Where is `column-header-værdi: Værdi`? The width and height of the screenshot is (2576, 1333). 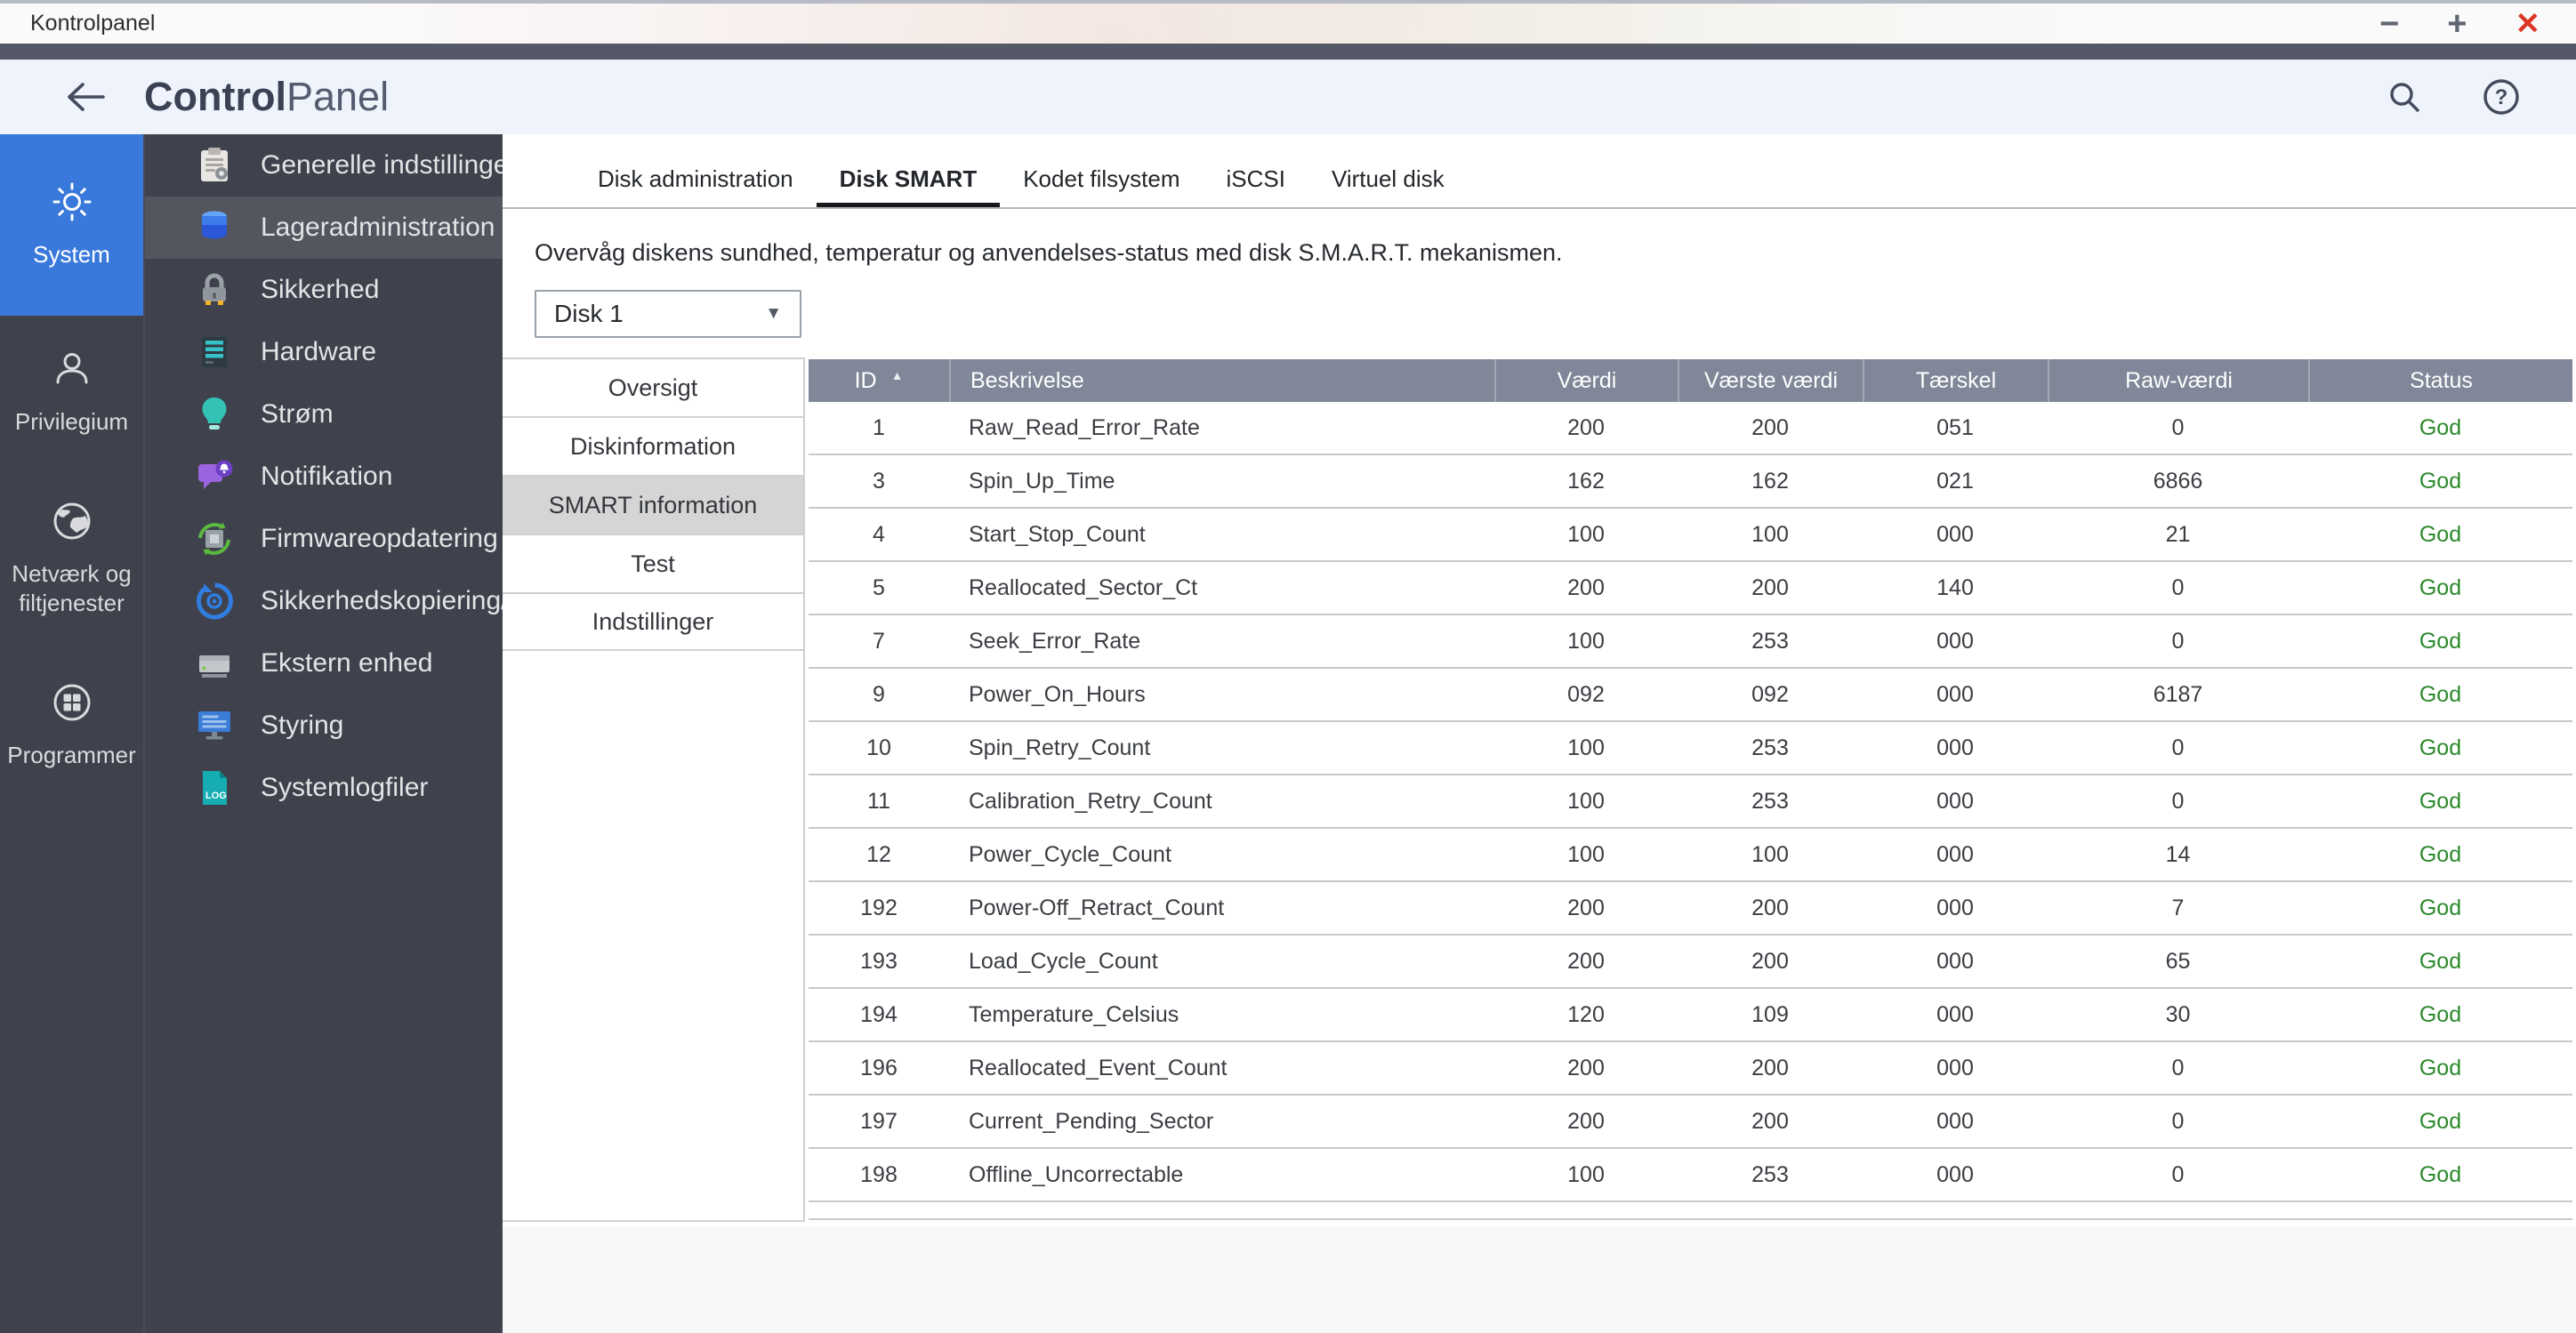
column-header-værdi: Værdi is located at coordinates (1586, 380).